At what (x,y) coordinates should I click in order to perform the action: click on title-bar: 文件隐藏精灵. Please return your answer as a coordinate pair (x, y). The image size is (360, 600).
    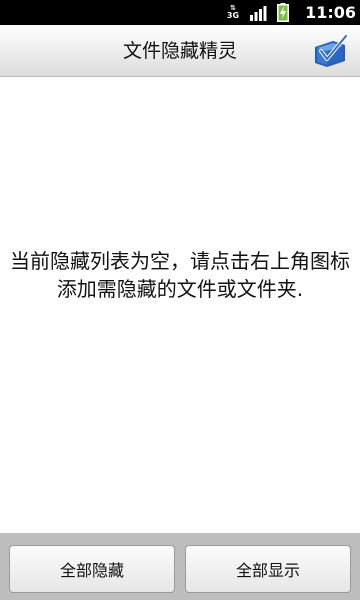
    Looking at the image, I should click on (180, 51).